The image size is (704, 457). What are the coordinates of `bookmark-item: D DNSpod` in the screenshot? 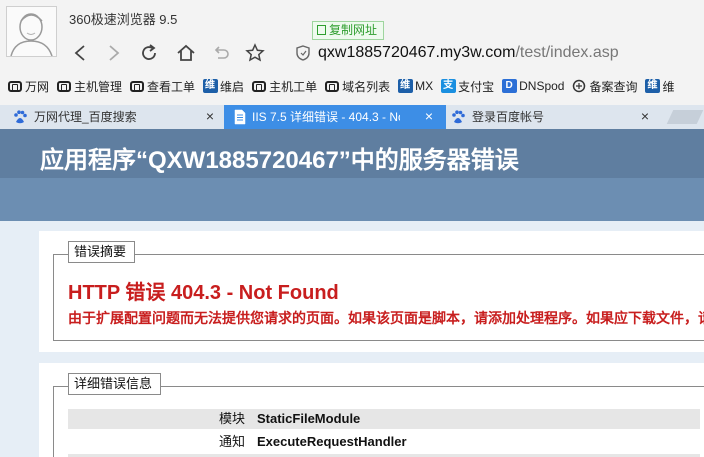 It's located at (532, 86).